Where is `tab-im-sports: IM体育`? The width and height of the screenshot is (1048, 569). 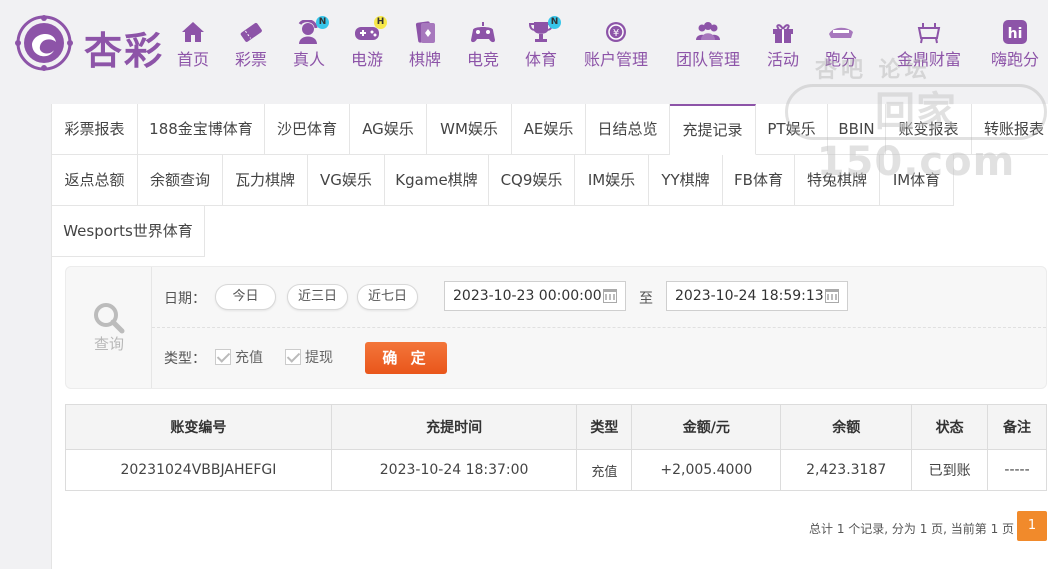 tab-im-sports: IM体育 is located at coordinates (917, 180).